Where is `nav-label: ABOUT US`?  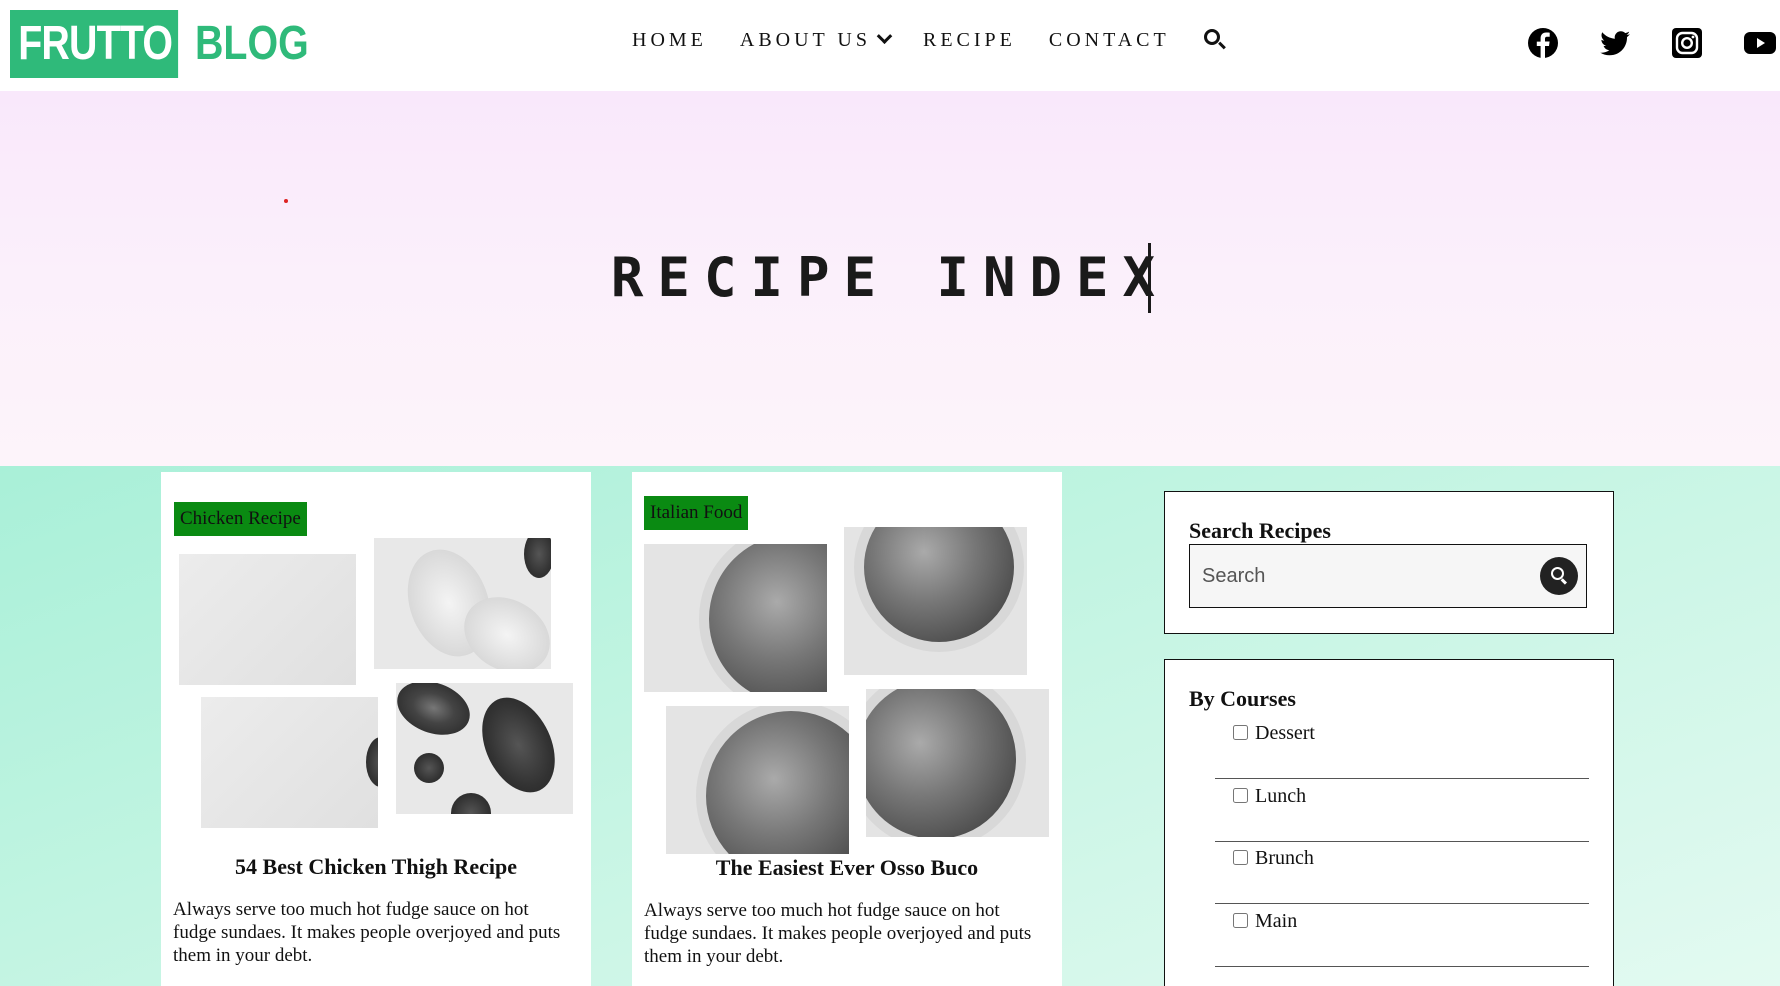
nav-label: ABOUT US is located at coordinates (805, 39).